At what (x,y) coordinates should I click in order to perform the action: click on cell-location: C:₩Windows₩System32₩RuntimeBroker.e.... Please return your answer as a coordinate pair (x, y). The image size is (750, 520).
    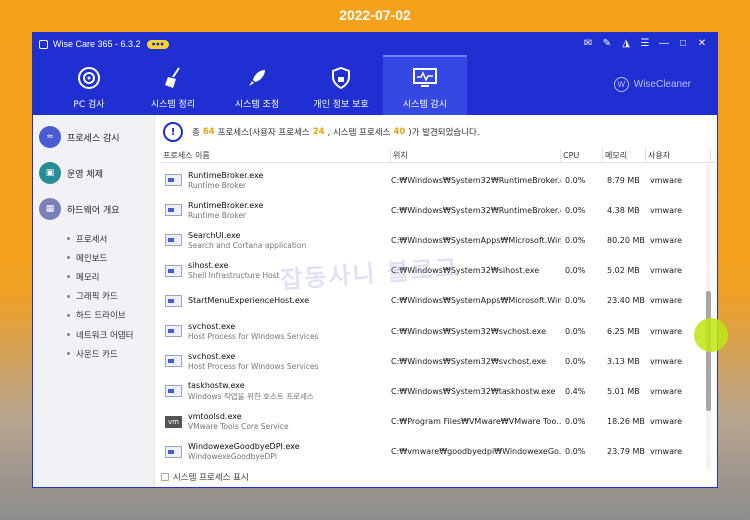
    Looking at the image, I should click on (476, 210).